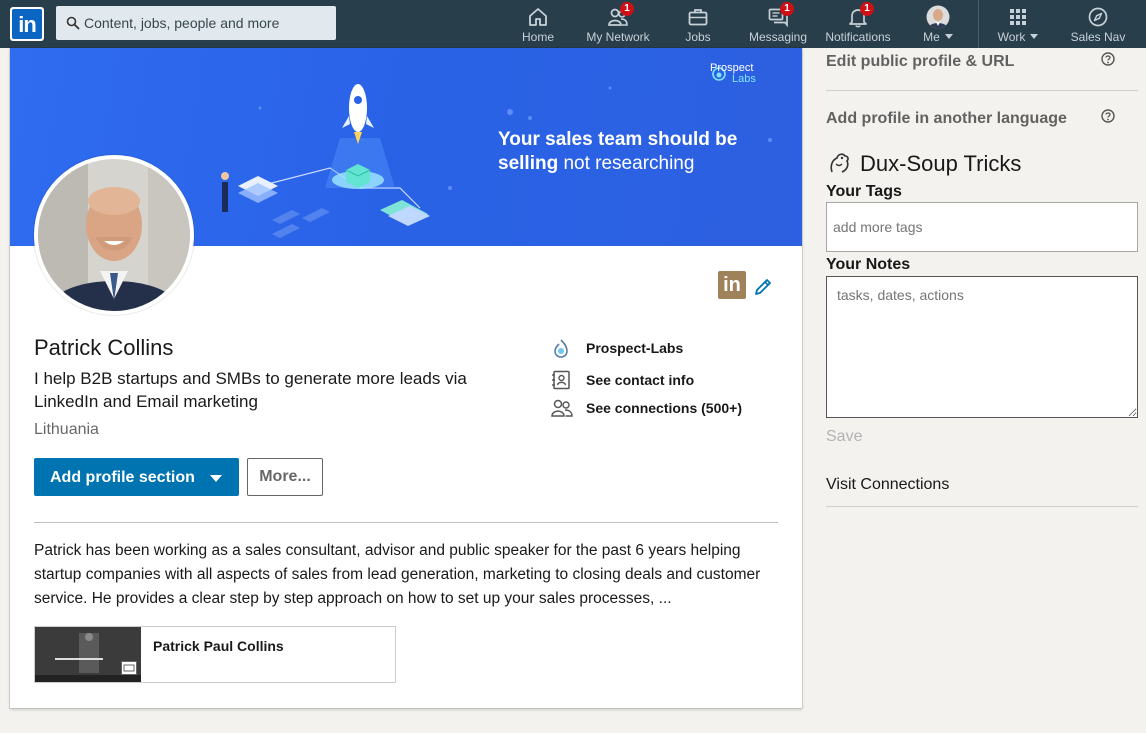 The height and width of the screenshot is (733, 1146). I want to click on add-profile-section-button: Add profile section, so click(136, 477).